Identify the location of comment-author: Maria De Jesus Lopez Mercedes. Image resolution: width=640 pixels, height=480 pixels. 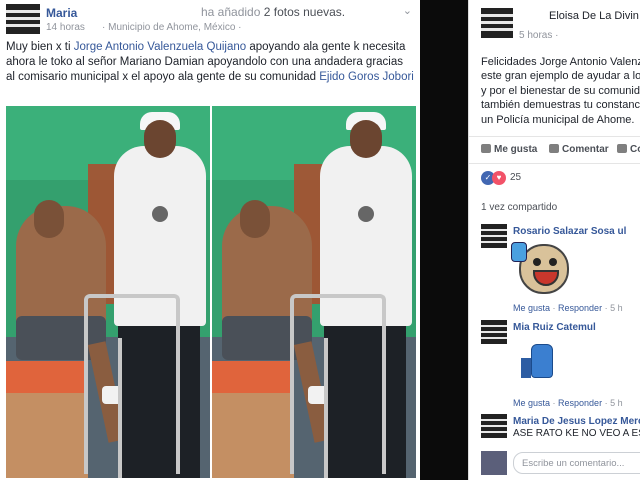
(576, 421).